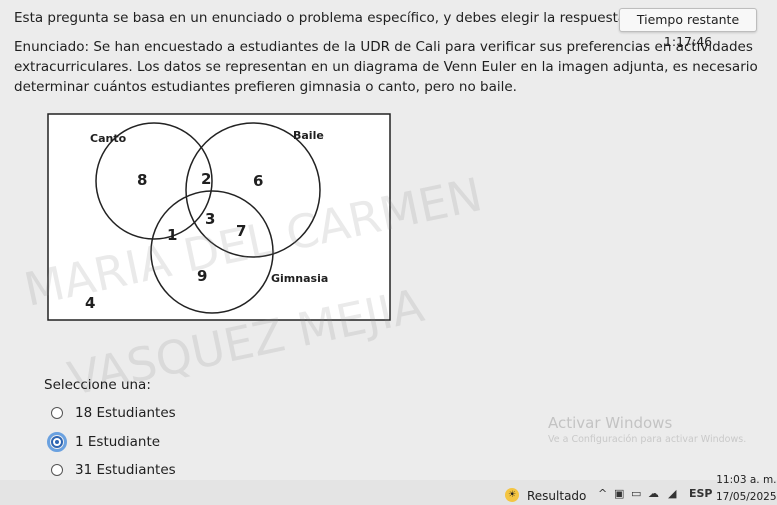 The height and width of the screenshot is (505, 777). I want to click on timer-box: Tiempo restante 1:17:46, so click(688, 28).